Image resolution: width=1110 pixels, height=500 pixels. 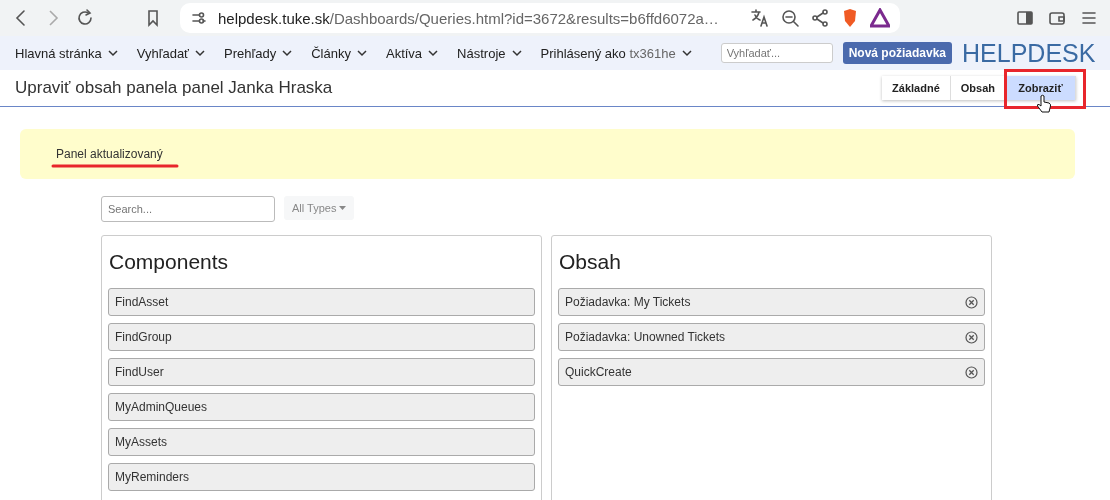 What do you see at coordinates (916, 88) in the screenshot?
I see `tab: Základné` at bounding box center [916, 88].